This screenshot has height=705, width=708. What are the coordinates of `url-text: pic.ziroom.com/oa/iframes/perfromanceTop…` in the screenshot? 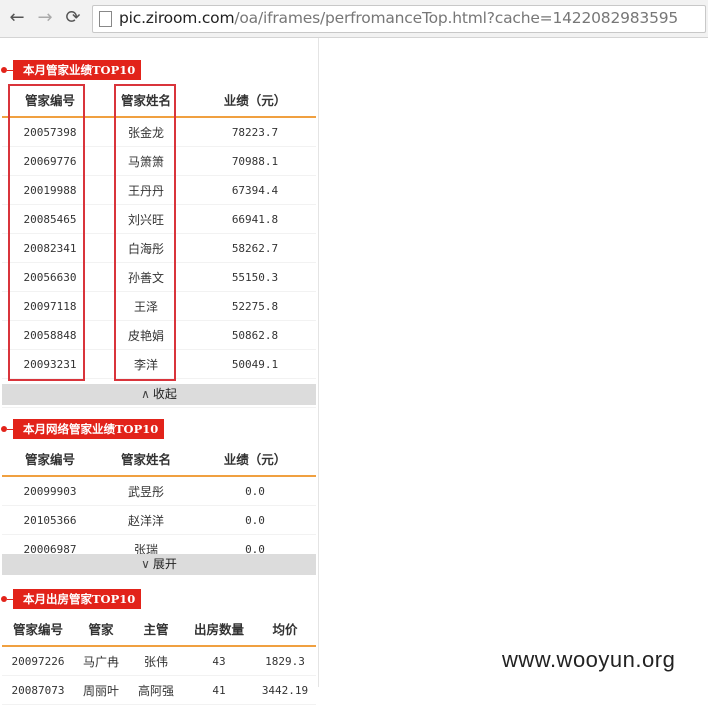 It's located at (398, 18).